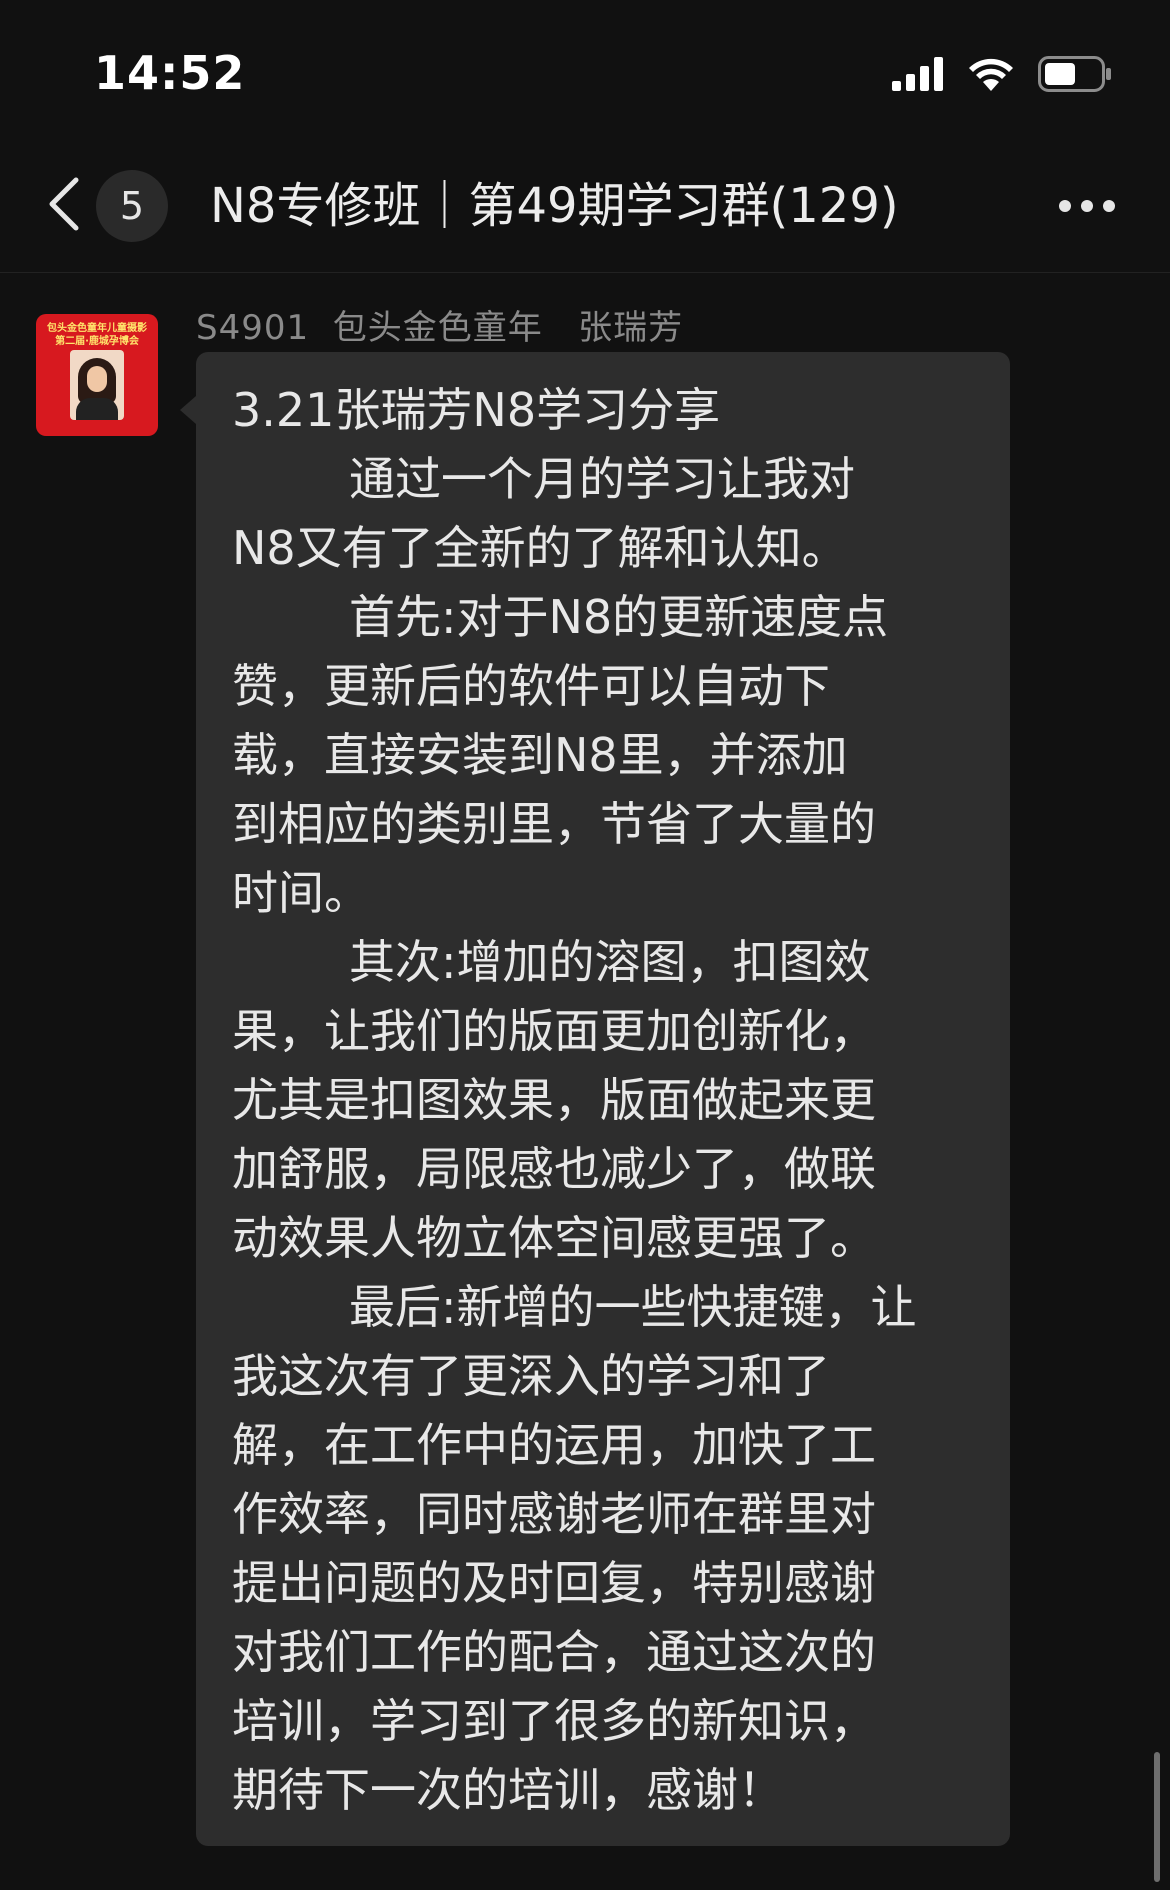 Image resolution: width=1170 pixels, height=1890 pixels. Describe the element at coordinates (585, 70) in the screenshot. I see `status-bar: 14:52` at that location.